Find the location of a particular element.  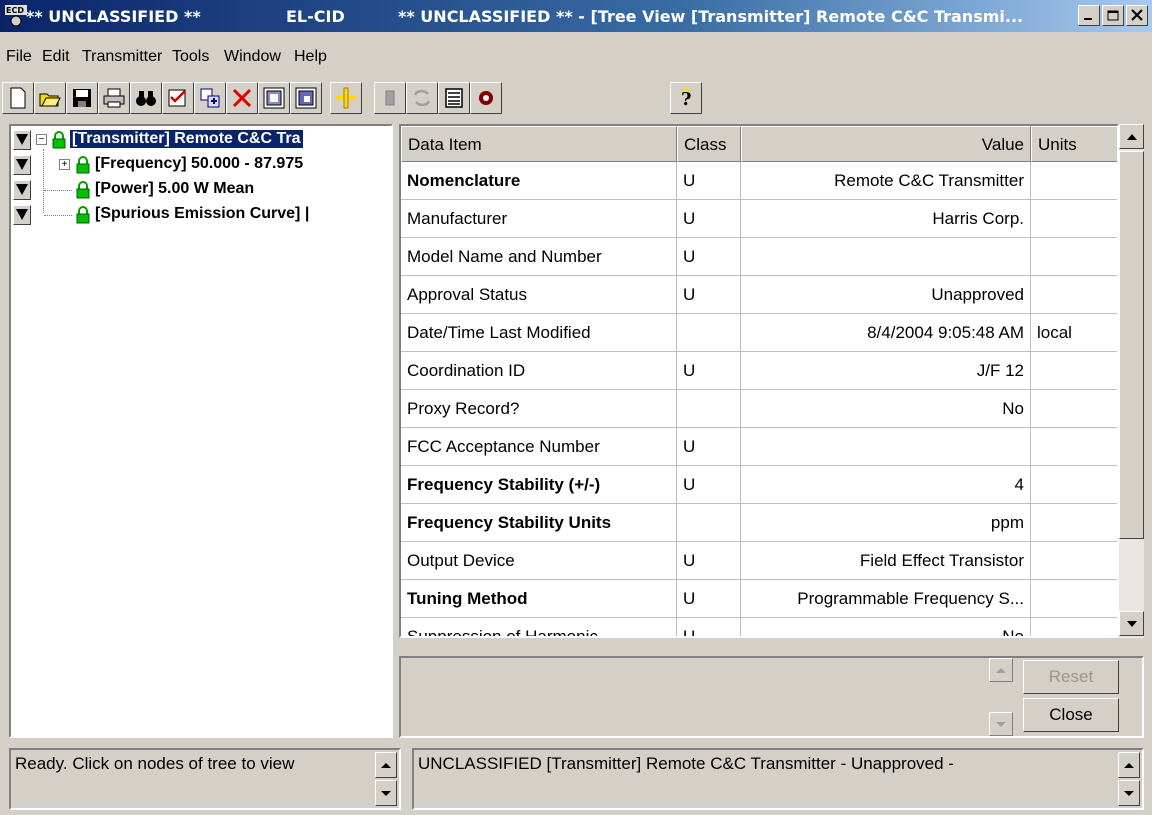

tree-node-frequency: + [Frequency] 50.000 - 87.975 is located at coordinates (201, 181).